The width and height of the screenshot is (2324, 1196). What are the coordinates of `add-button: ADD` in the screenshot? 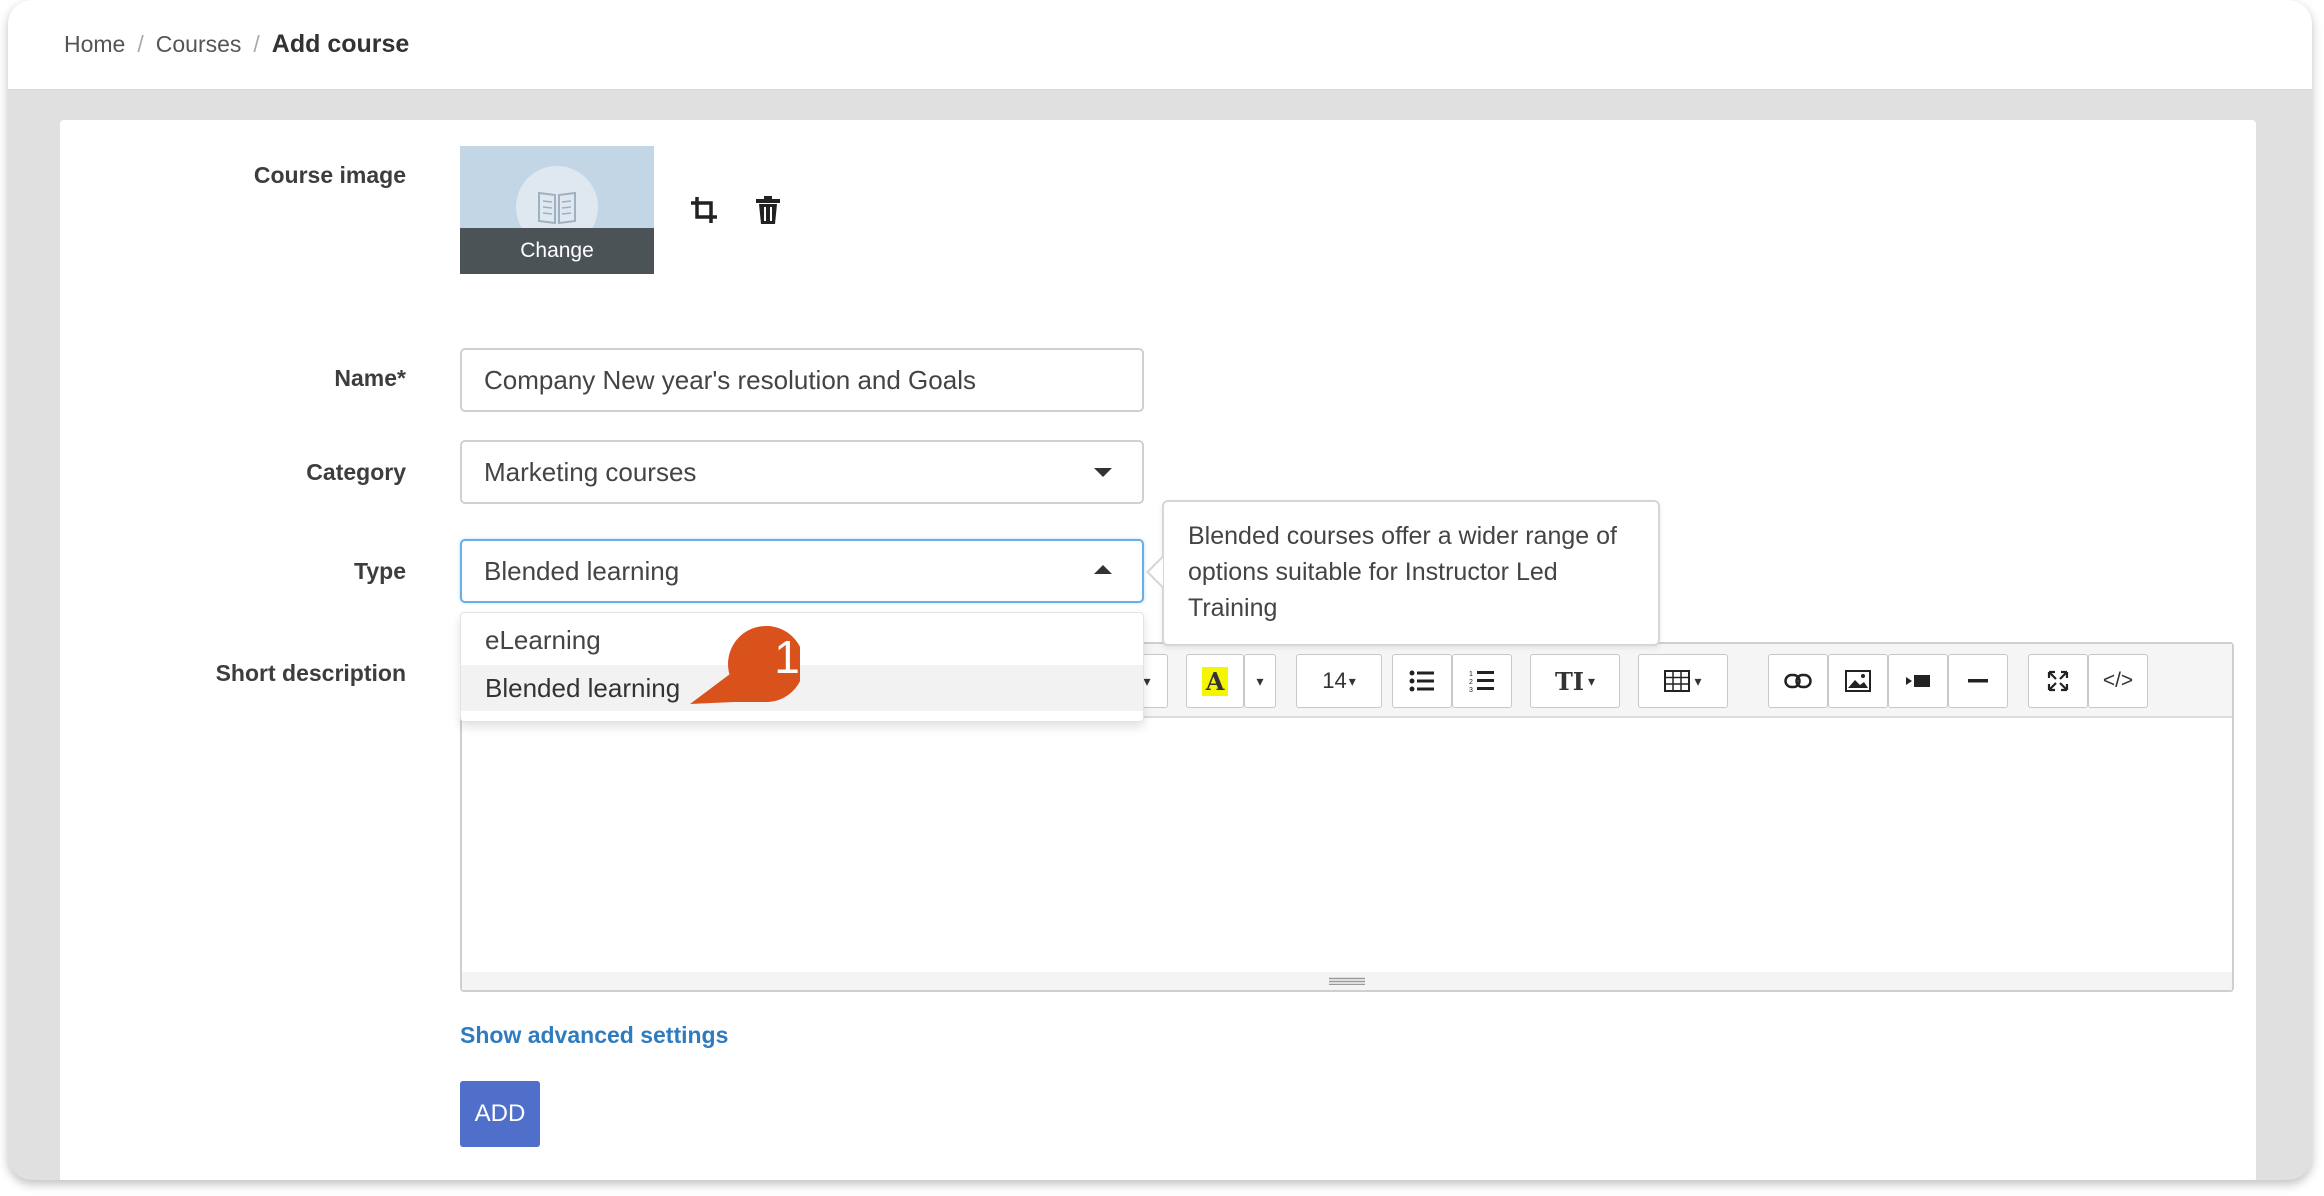 It's located at (500, 1114).